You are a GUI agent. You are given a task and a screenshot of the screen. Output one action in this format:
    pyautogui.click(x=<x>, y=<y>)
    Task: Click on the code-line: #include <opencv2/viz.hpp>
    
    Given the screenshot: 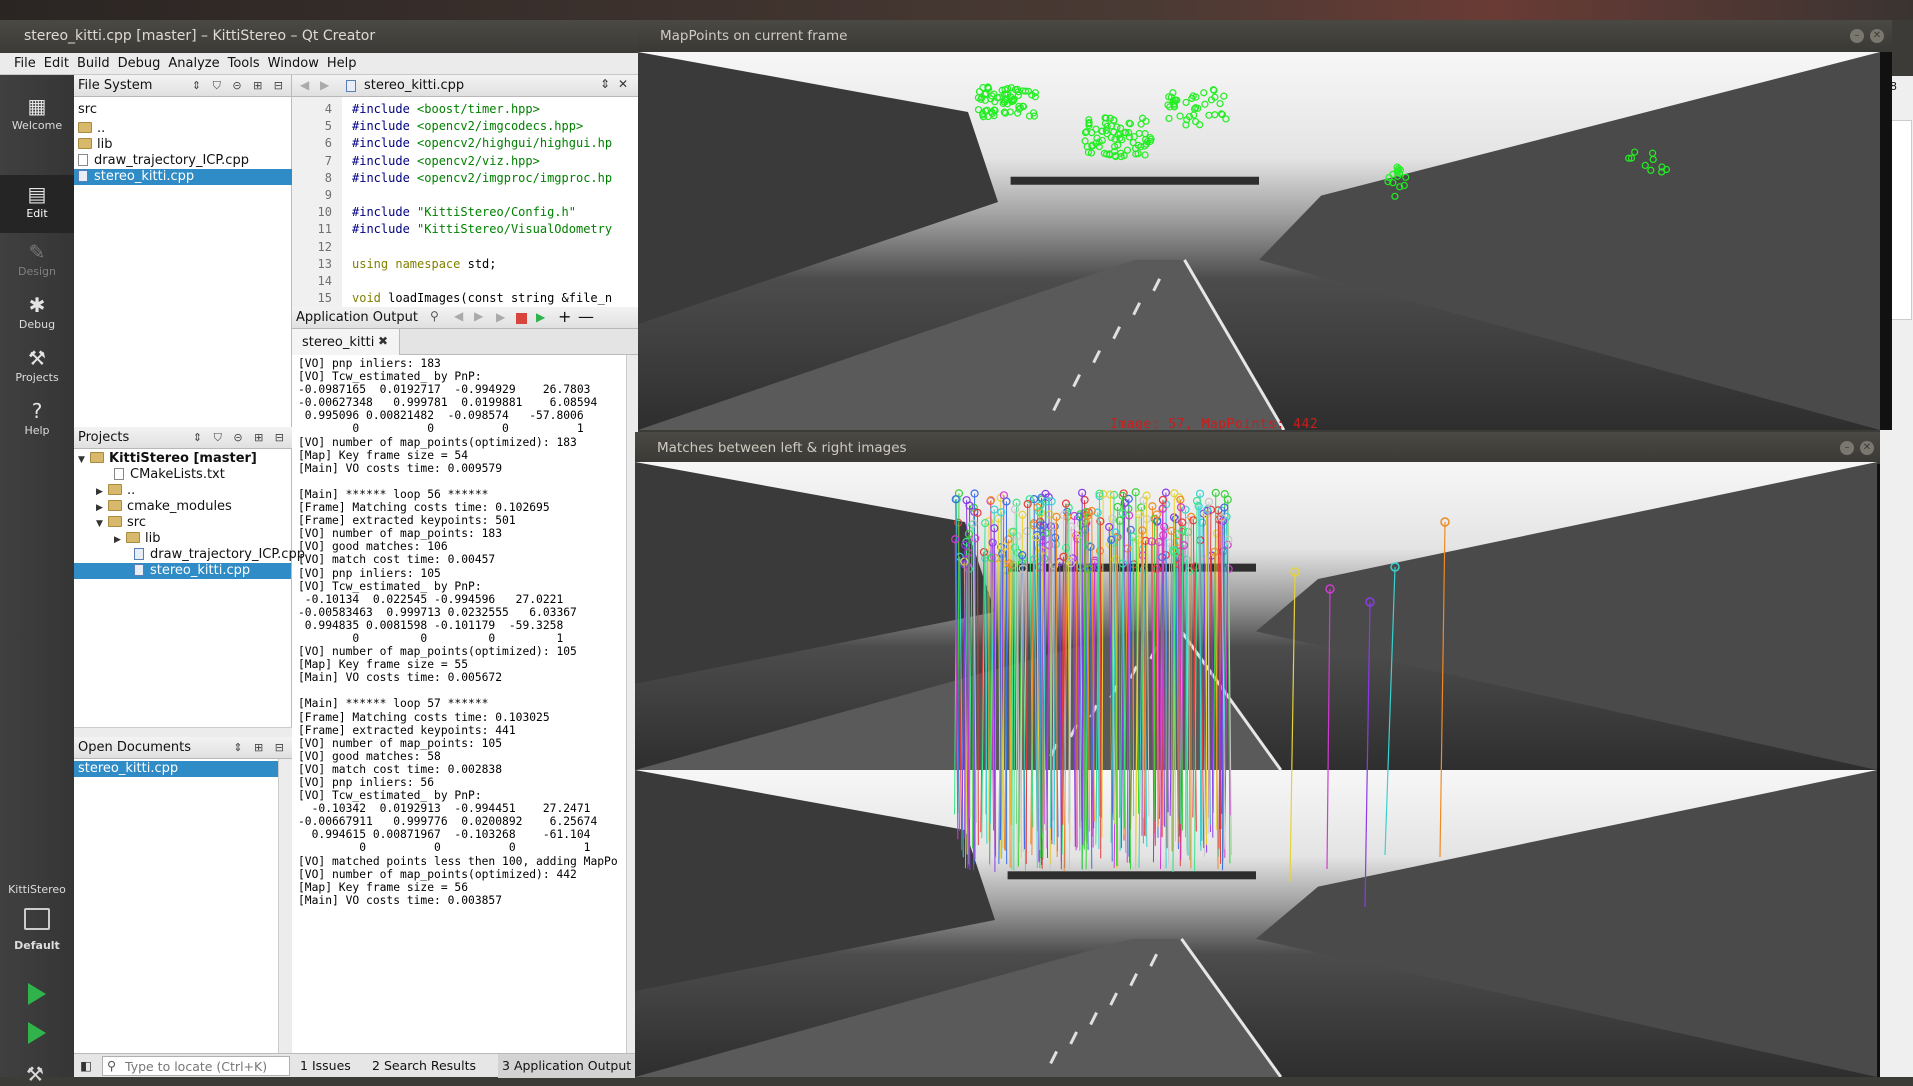 What is the action you would take?
    pyautogui.click(x=495, y=161)
    